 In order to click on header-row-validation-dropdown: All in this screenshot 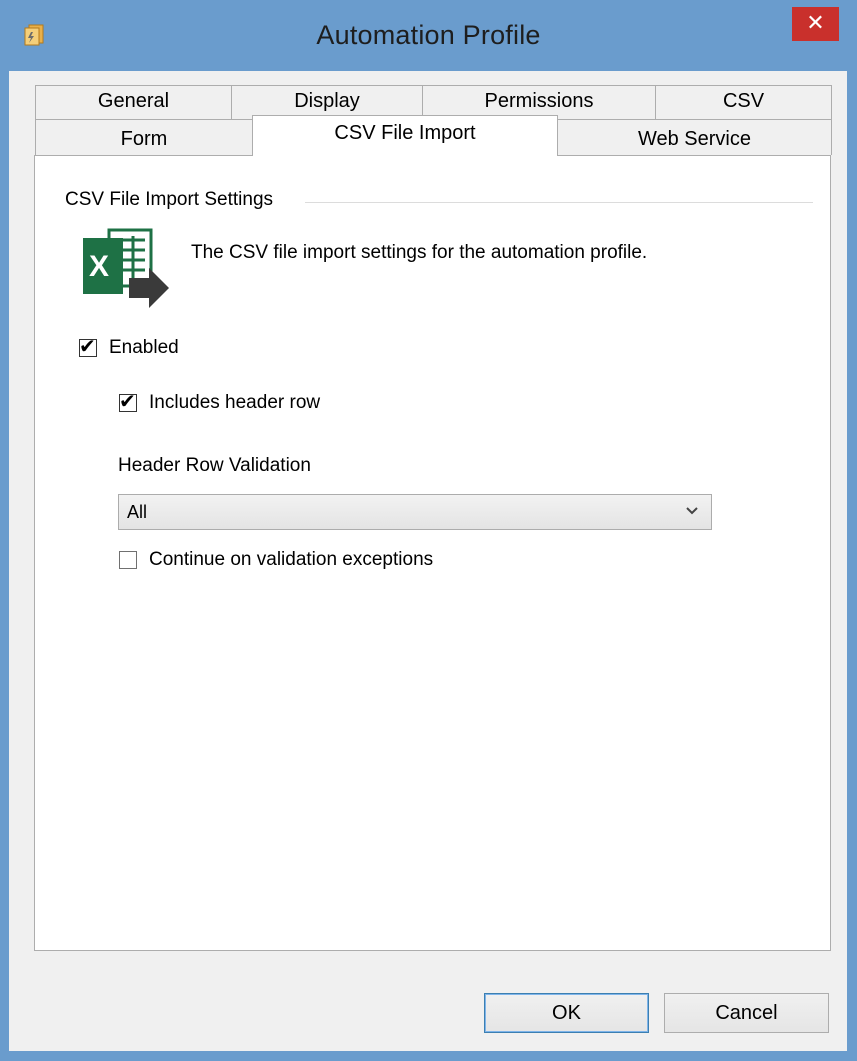, I will do `click(415, 512)`.